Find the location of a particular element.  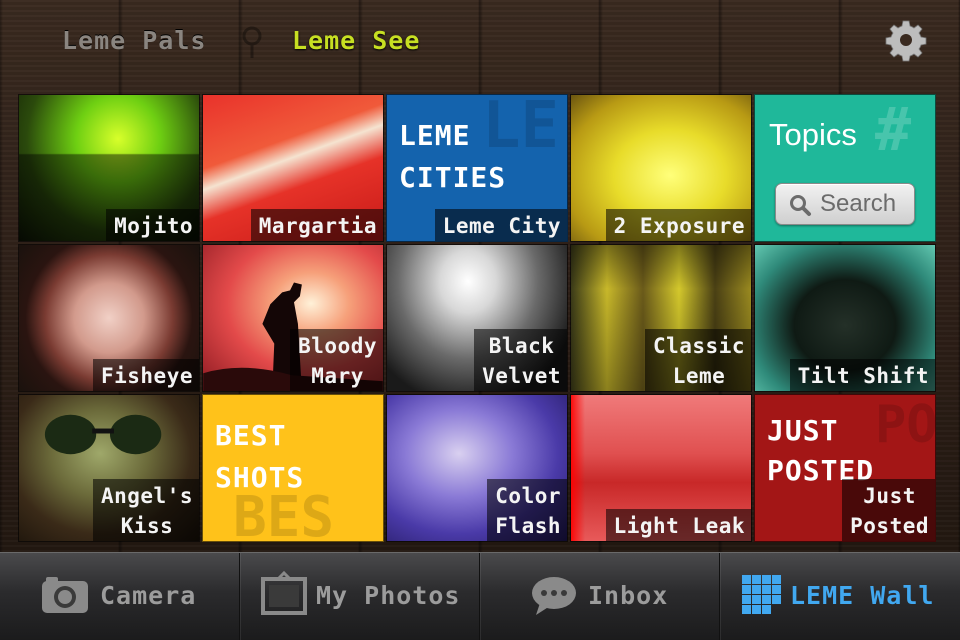

nav-my-photos: My Photos is located at coordinates (360, 596).